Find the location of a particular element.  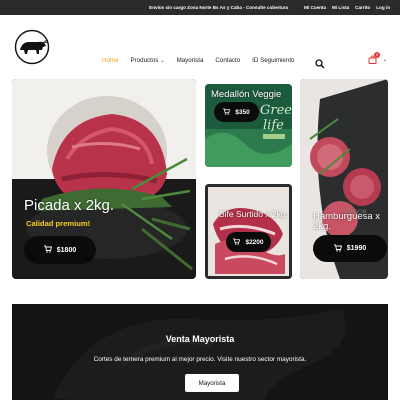

price-label: $1990 is located at coordinates (356, 248).